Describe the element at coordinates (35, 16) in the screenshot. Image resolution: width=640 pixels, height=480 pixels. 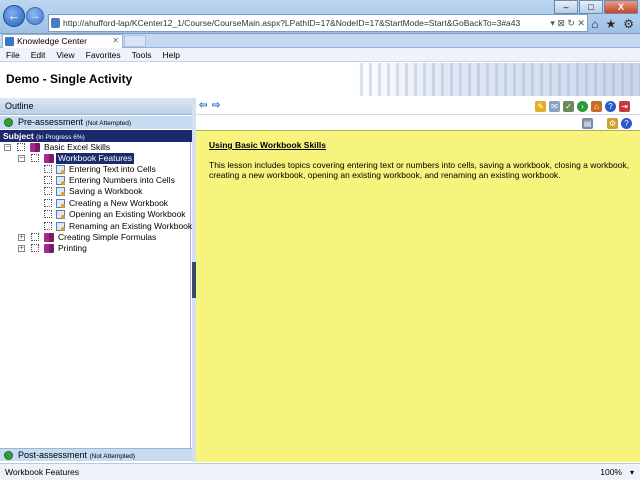
I see `forward-button: →` at that location.